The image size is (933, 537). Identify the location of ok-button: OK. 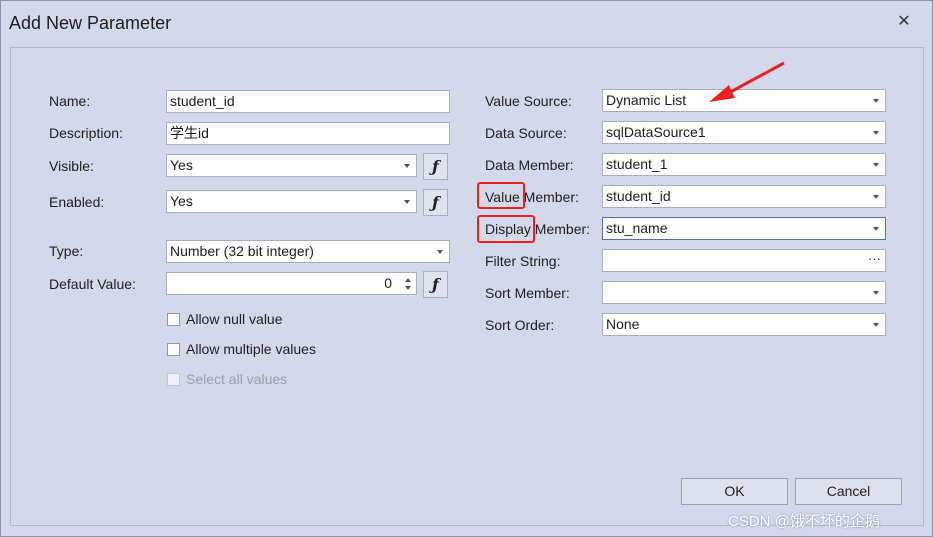
(734, 491).